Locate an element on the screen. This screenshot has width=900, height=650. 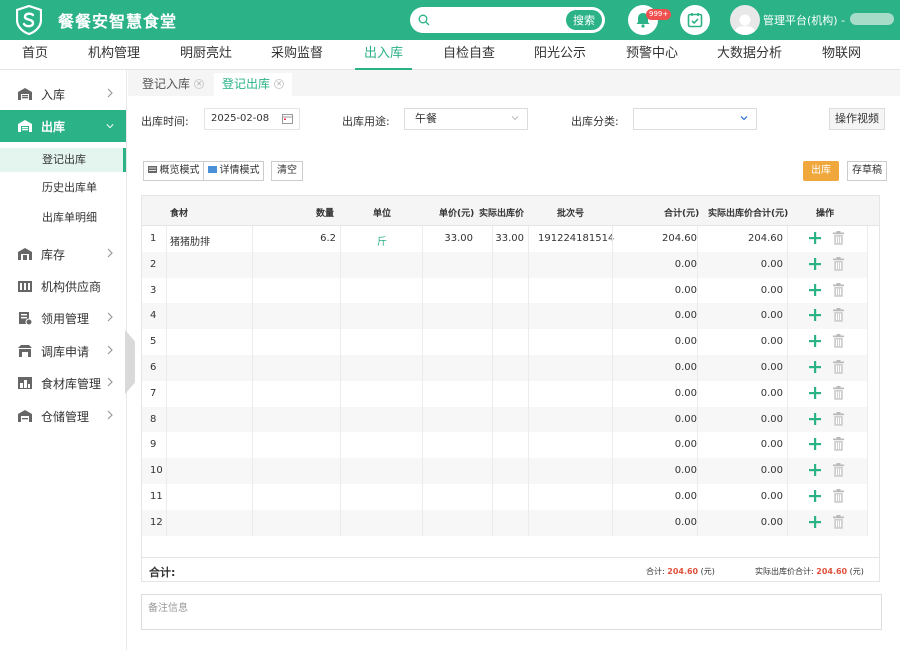
avatar is located at coordinates (745, 20).